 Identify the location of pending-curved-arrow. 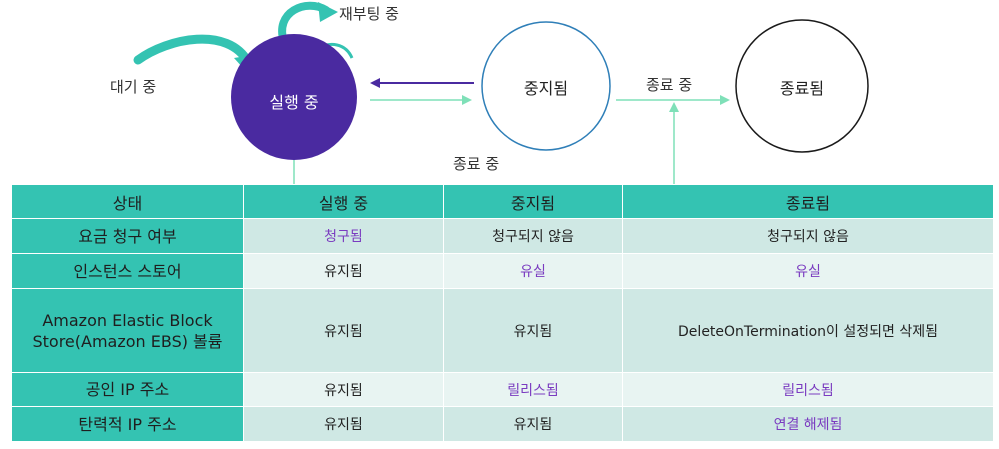
(193, 50).